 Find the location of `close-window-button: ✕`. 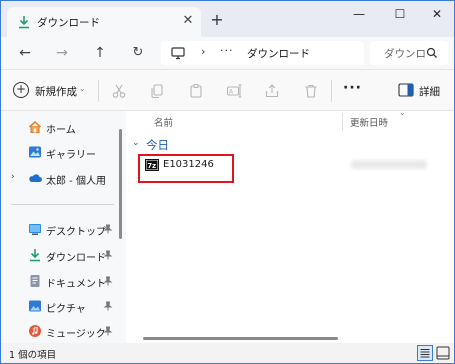

close-window-button: ✕ is located at coordinates (436, 14).